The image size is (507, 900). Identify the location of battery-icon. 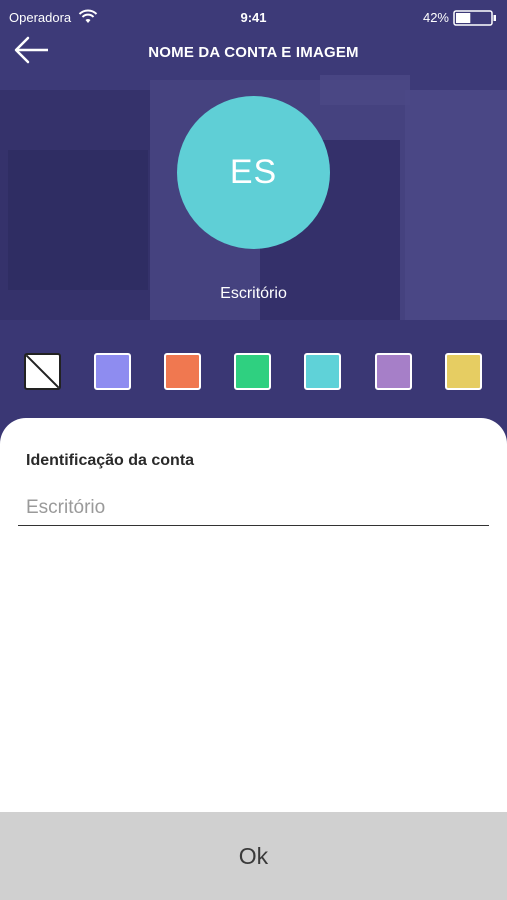
(474, 18).